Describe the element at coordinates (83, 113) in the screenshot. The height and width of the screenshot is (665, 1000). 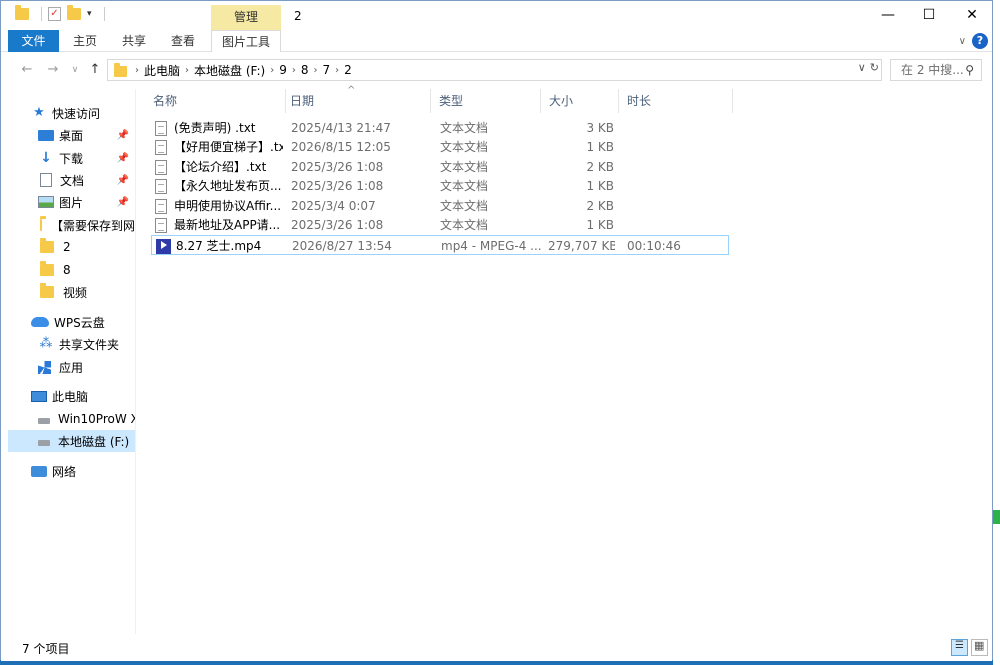
I see `sidebar-item-quick-access: ★ 快速访问` at that location.